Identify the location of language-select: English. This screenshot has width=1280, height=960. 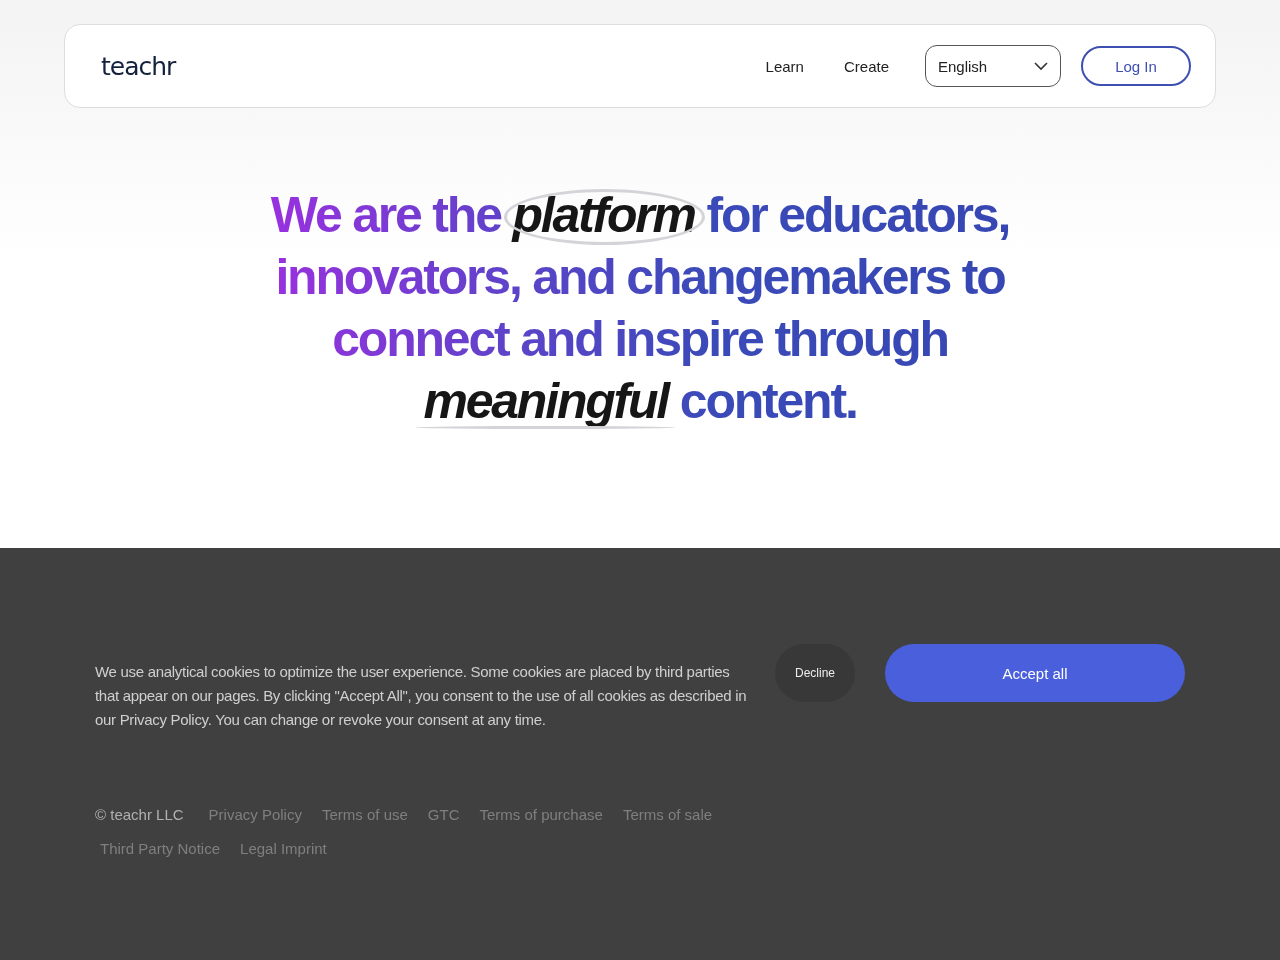
(993, 66).